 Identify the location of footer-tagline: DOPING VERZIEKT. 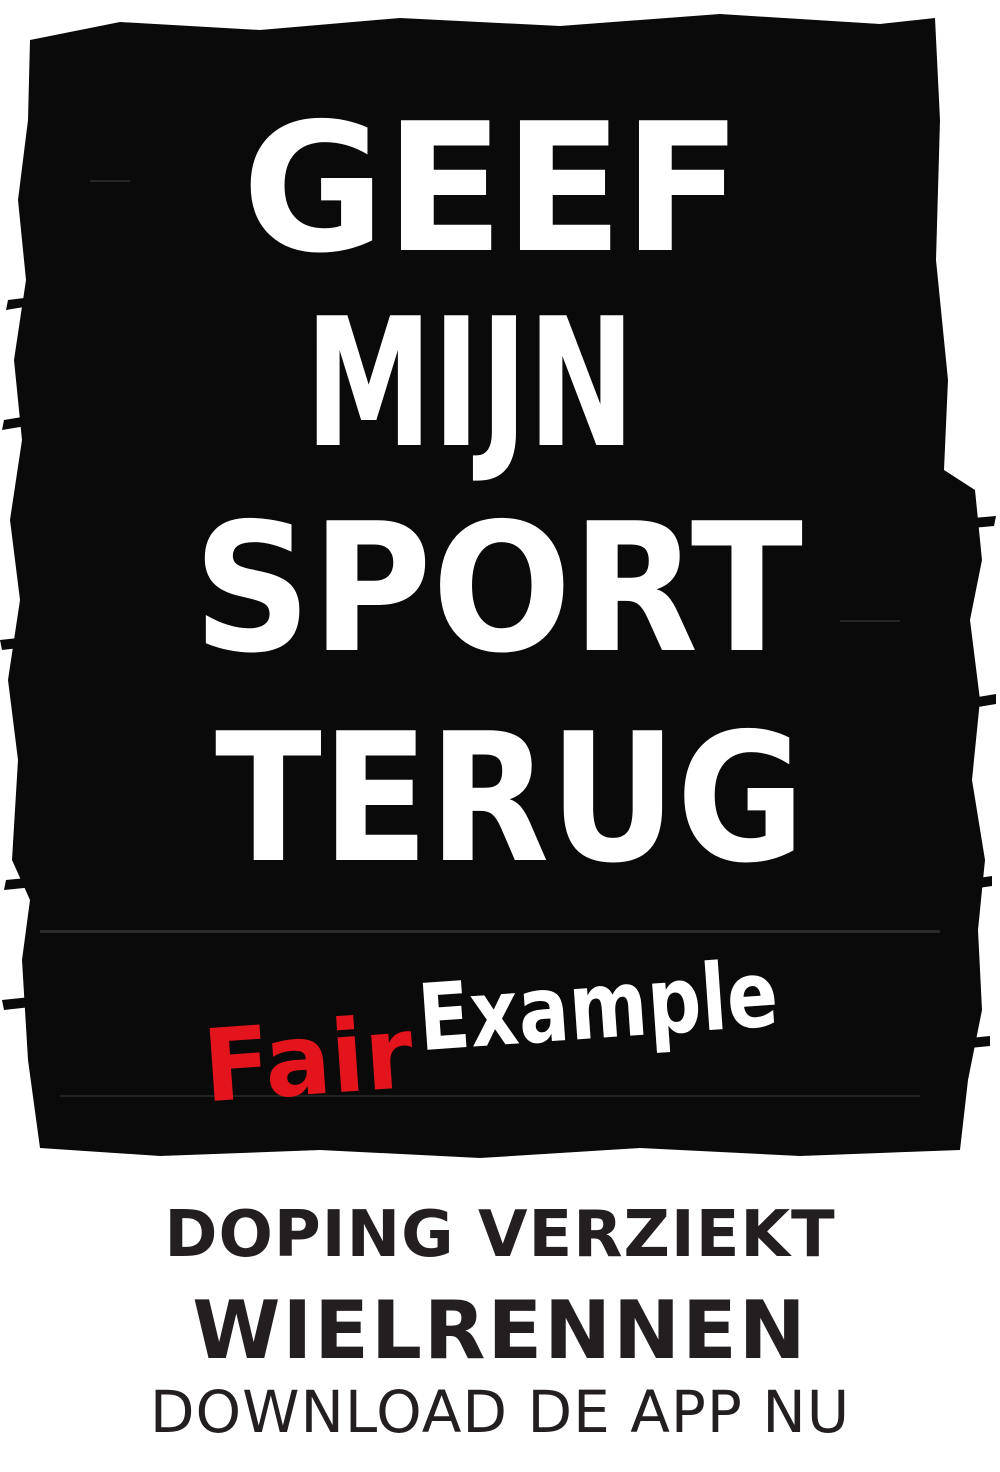
(500, 1235).